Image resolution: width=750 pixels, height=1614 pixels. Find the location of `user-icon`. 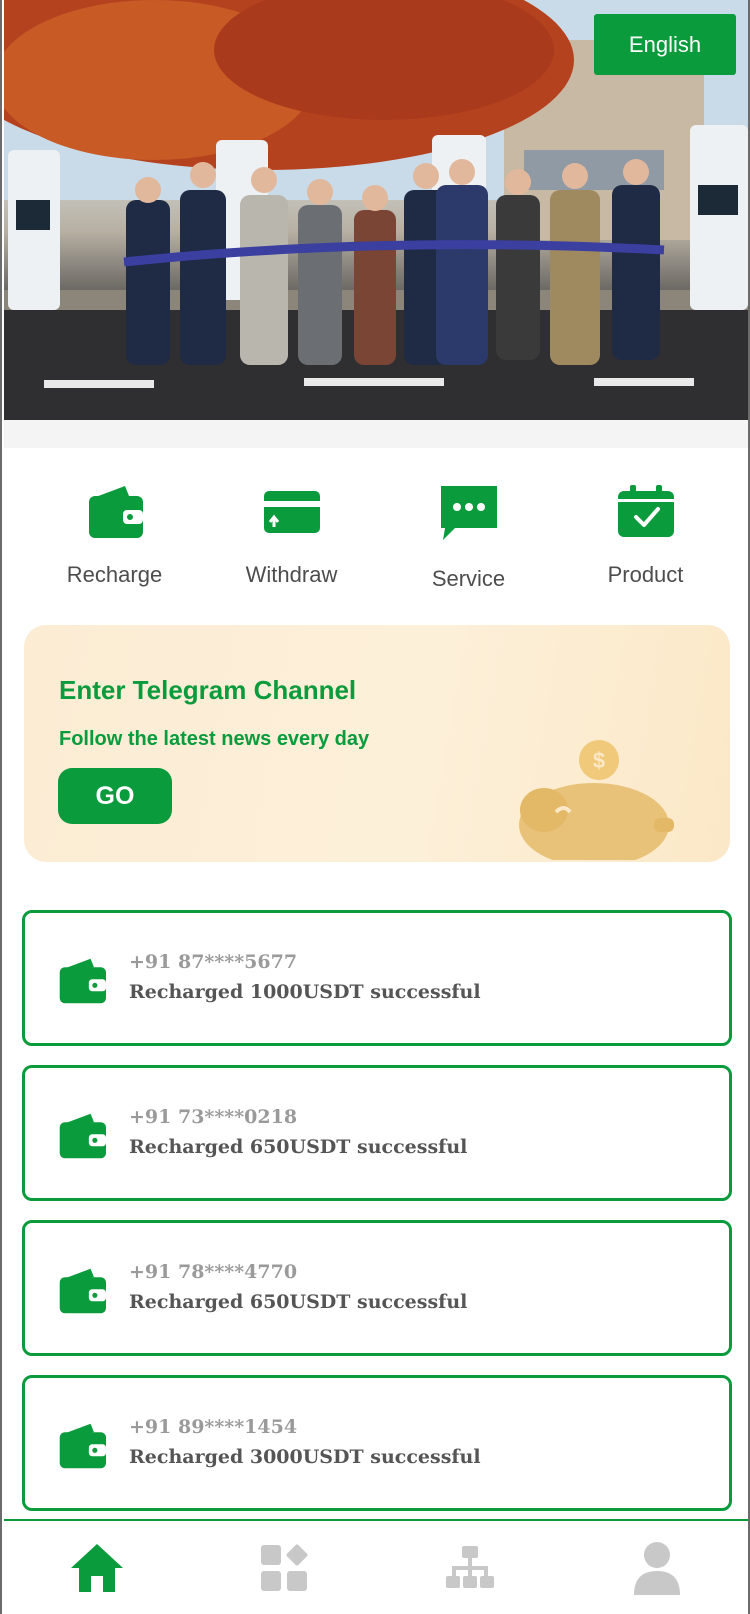

user-icon is located at coordinates (656, 1568).